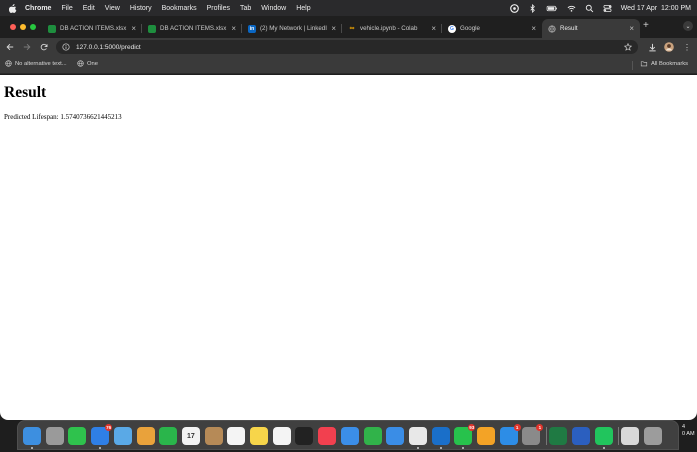 The width and height of the screenshot is (697, 452). Describe the element at coordinates (273, 8) in the screenshot. I see `menu-window: Window` at that location.